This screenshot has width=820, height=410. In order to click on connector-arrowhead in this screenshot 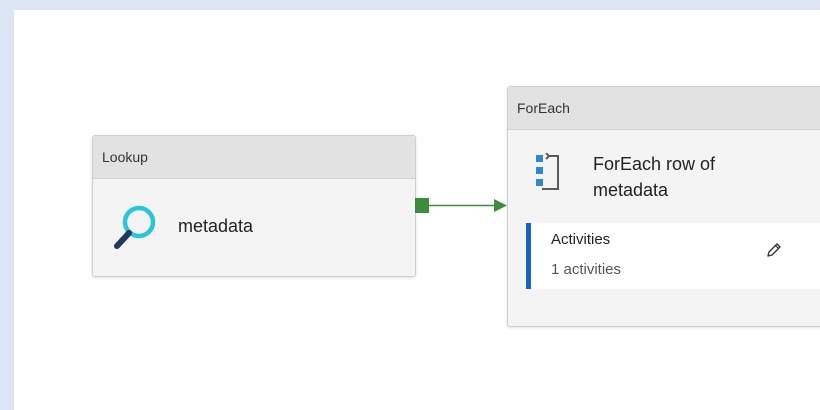, I will do `click(500, 205)`.